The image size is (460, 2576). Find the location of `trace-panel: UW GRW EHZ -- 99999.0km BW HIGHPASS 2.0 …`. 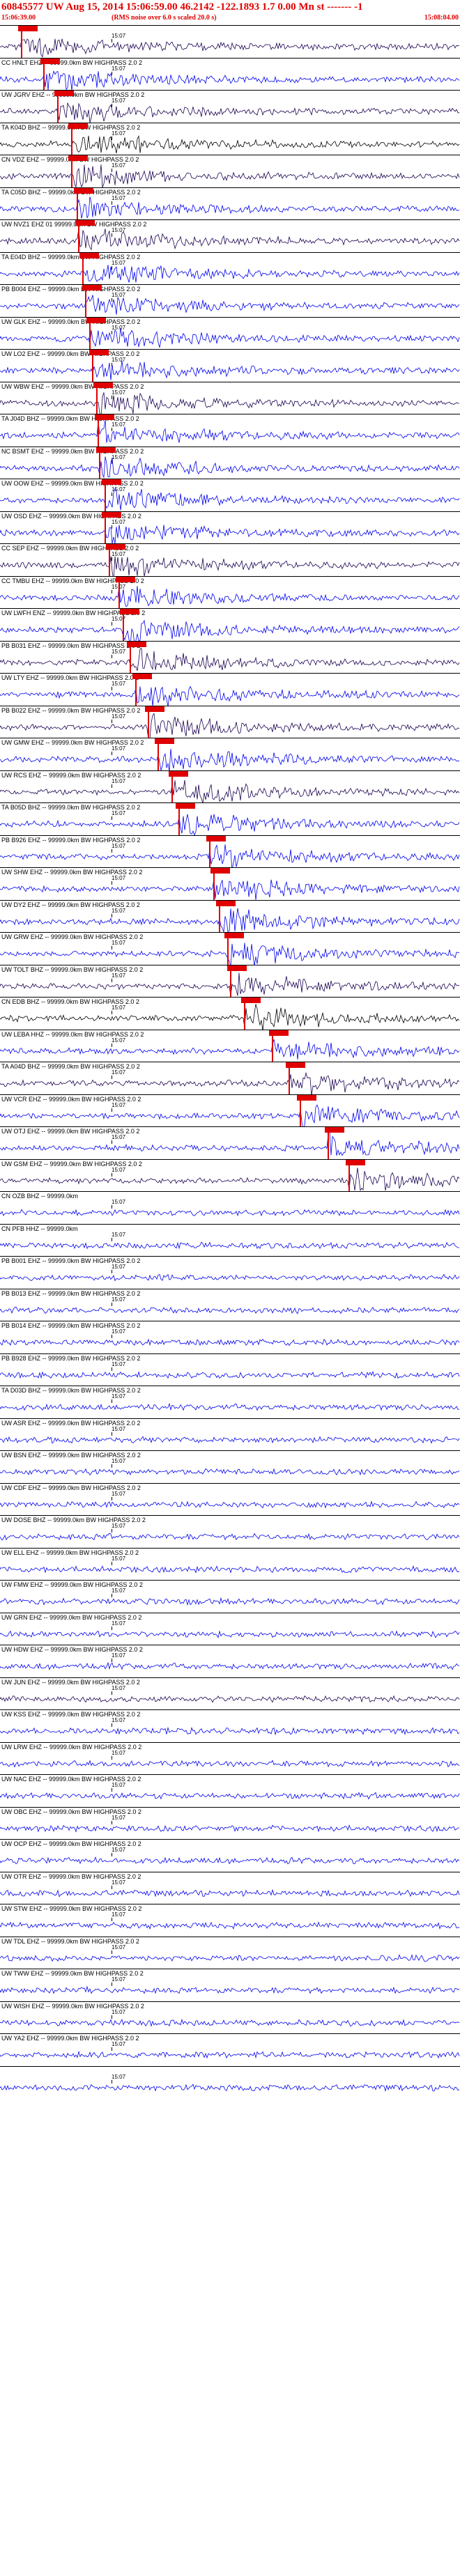

trace-panel: UW GRW EHZ -- 99999.0km BW HIGHPASS 2.0 … is located at coordinates (230, 948).